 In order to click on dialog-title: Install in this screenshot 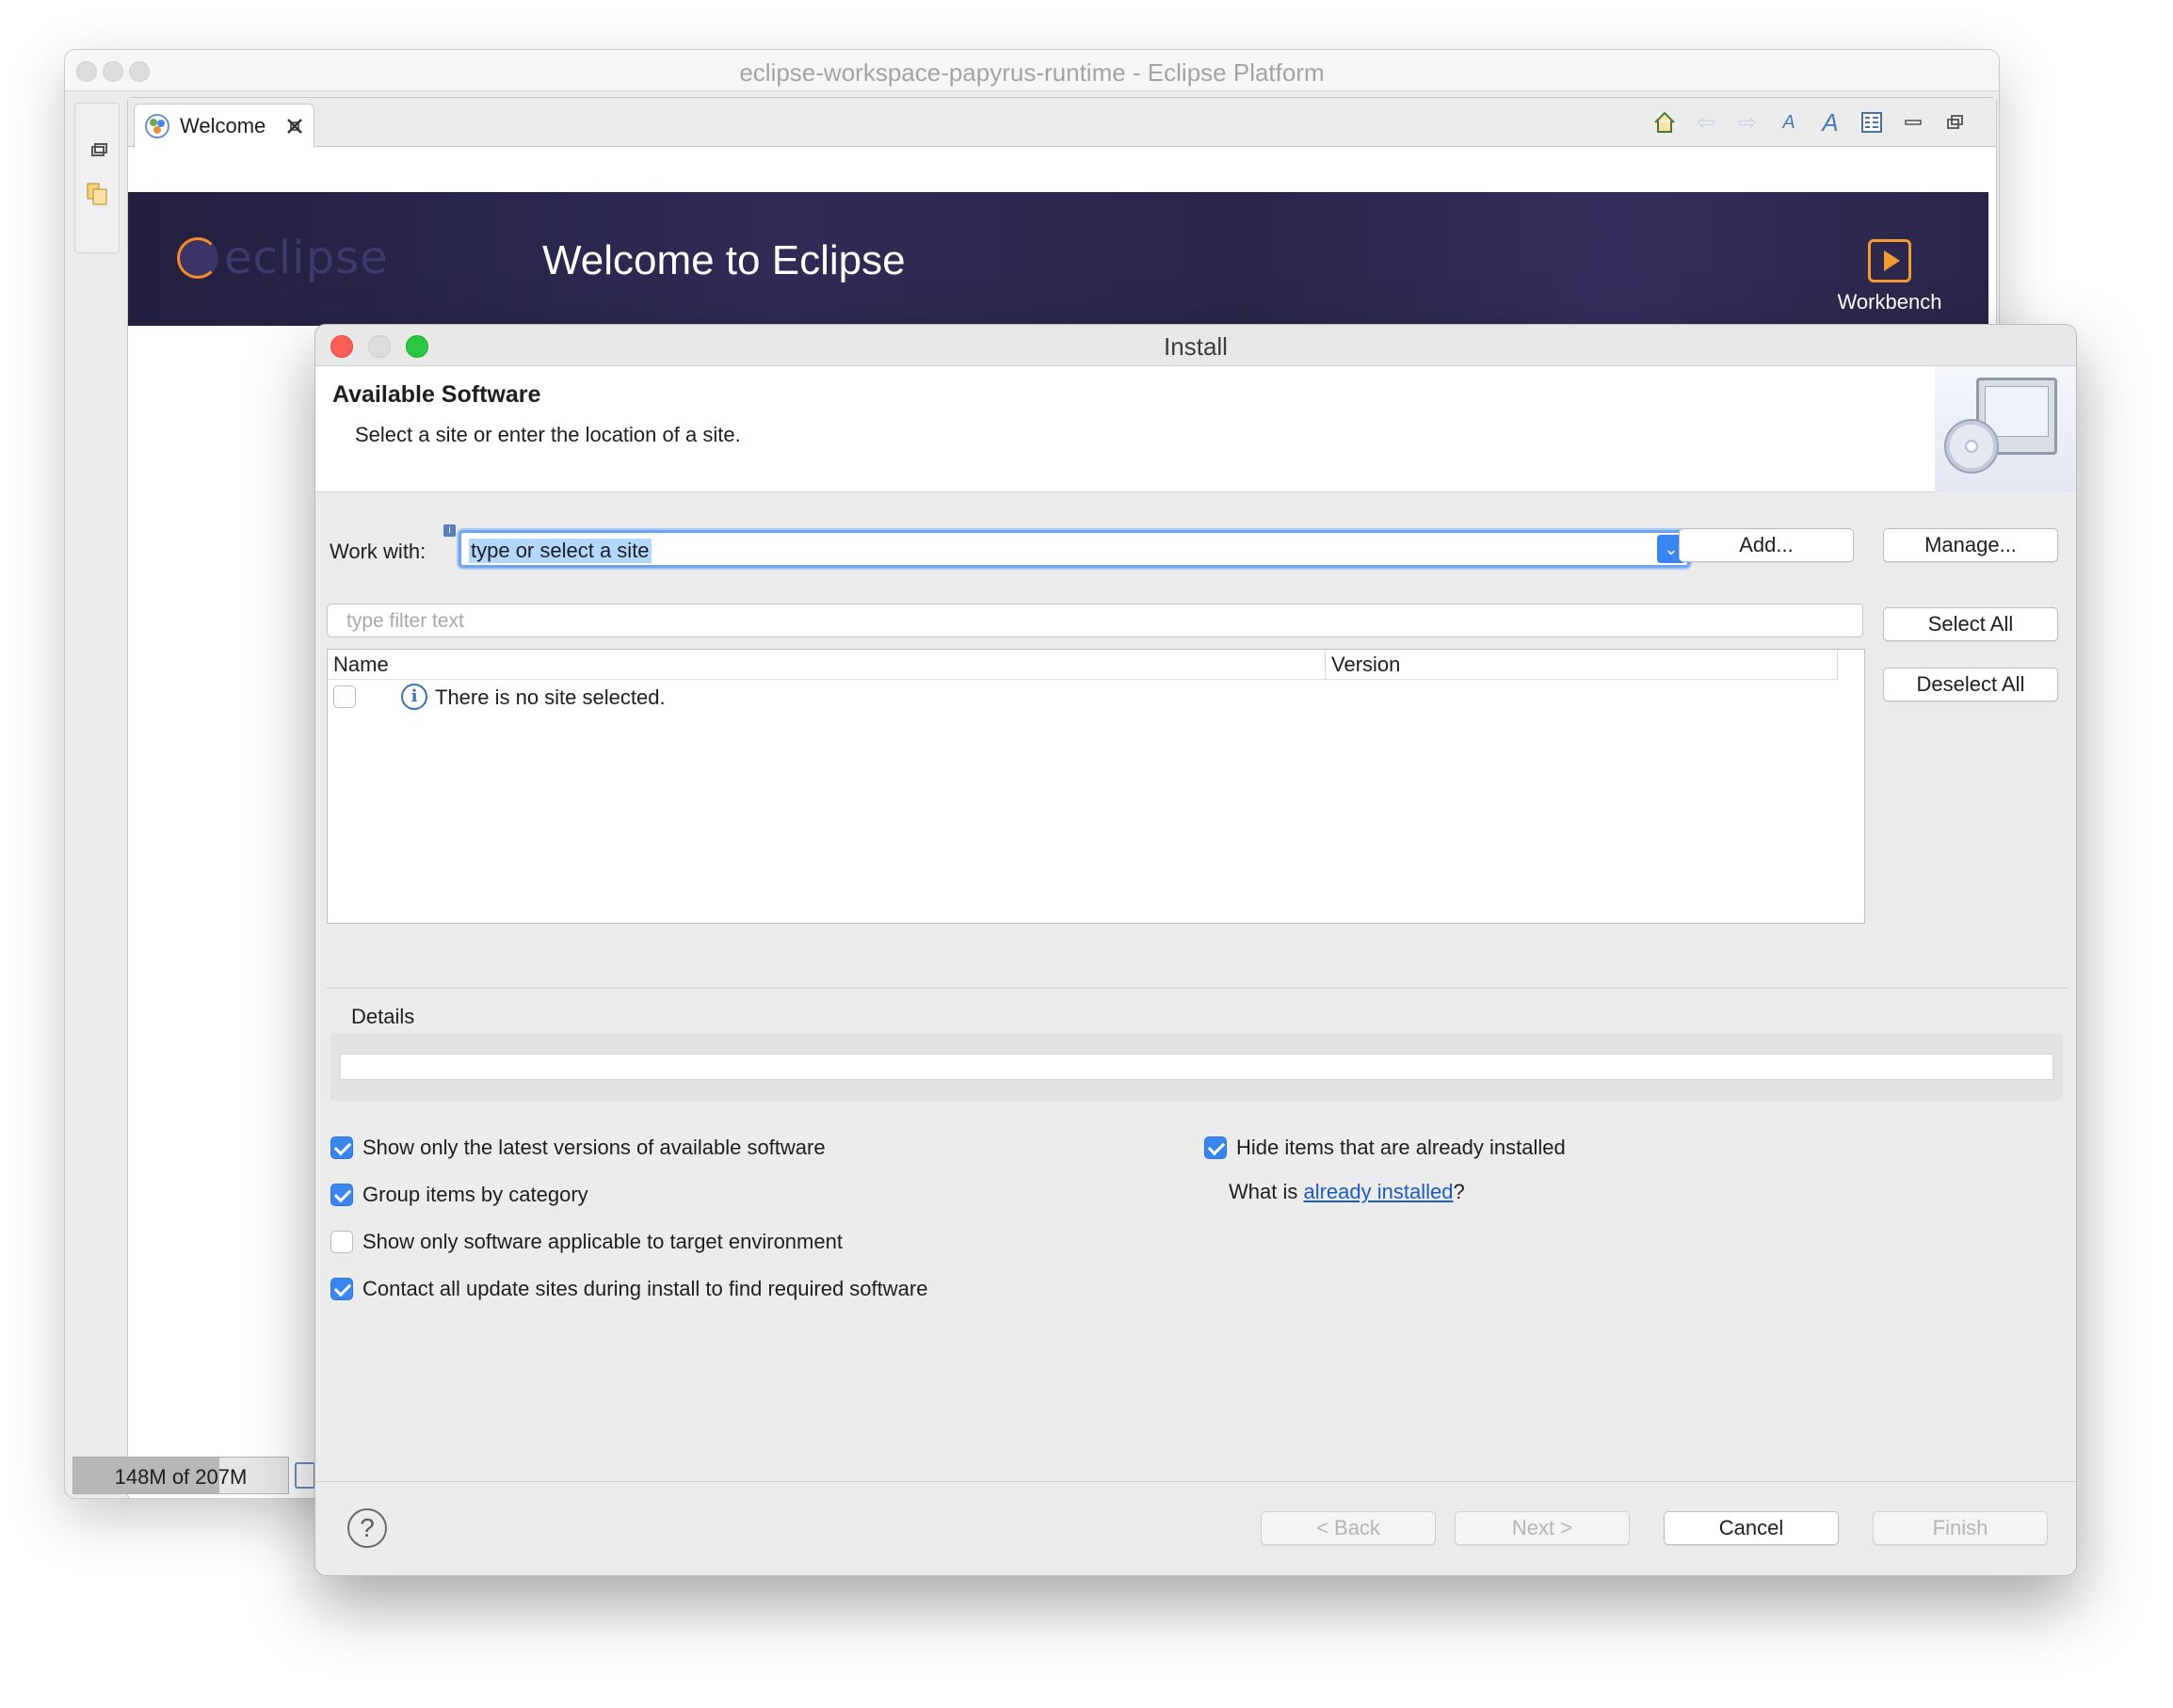, I will do `click(1196, 346)`.